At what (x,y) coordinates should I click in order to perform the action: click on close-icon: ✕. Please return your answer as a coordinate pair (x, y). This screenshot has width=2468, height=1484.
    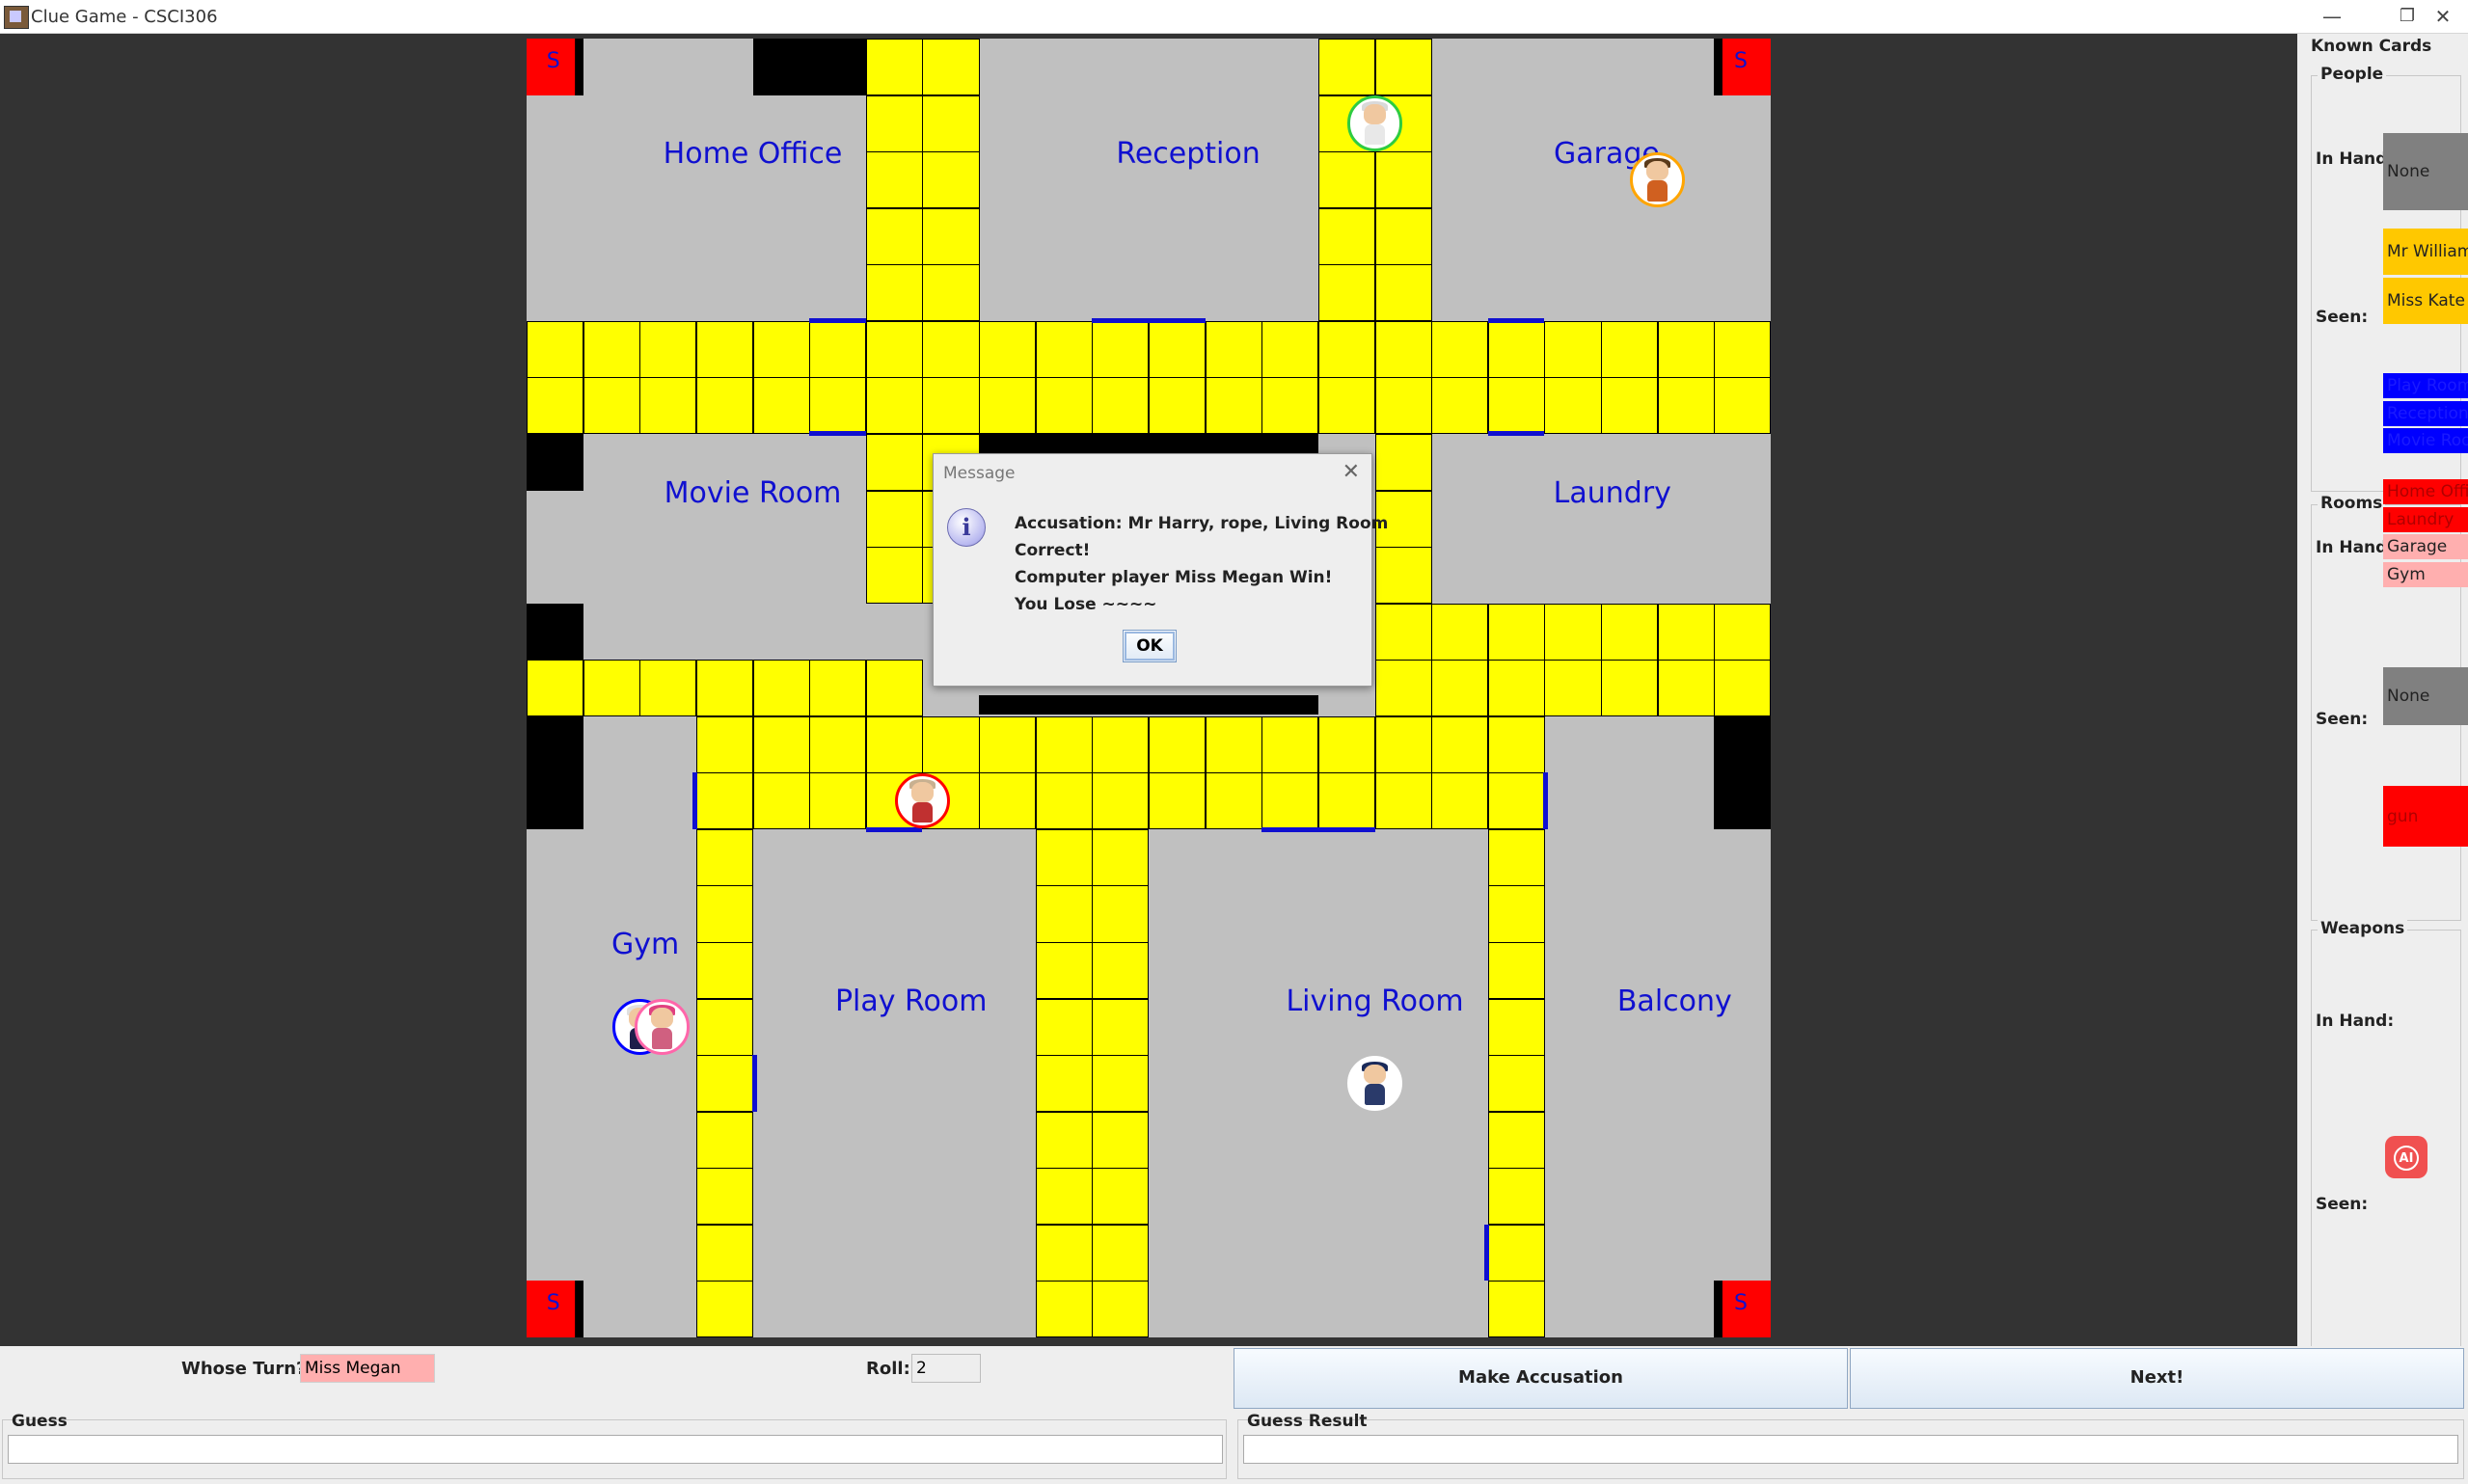
    Looking at the image, I should click on (1351, 472).